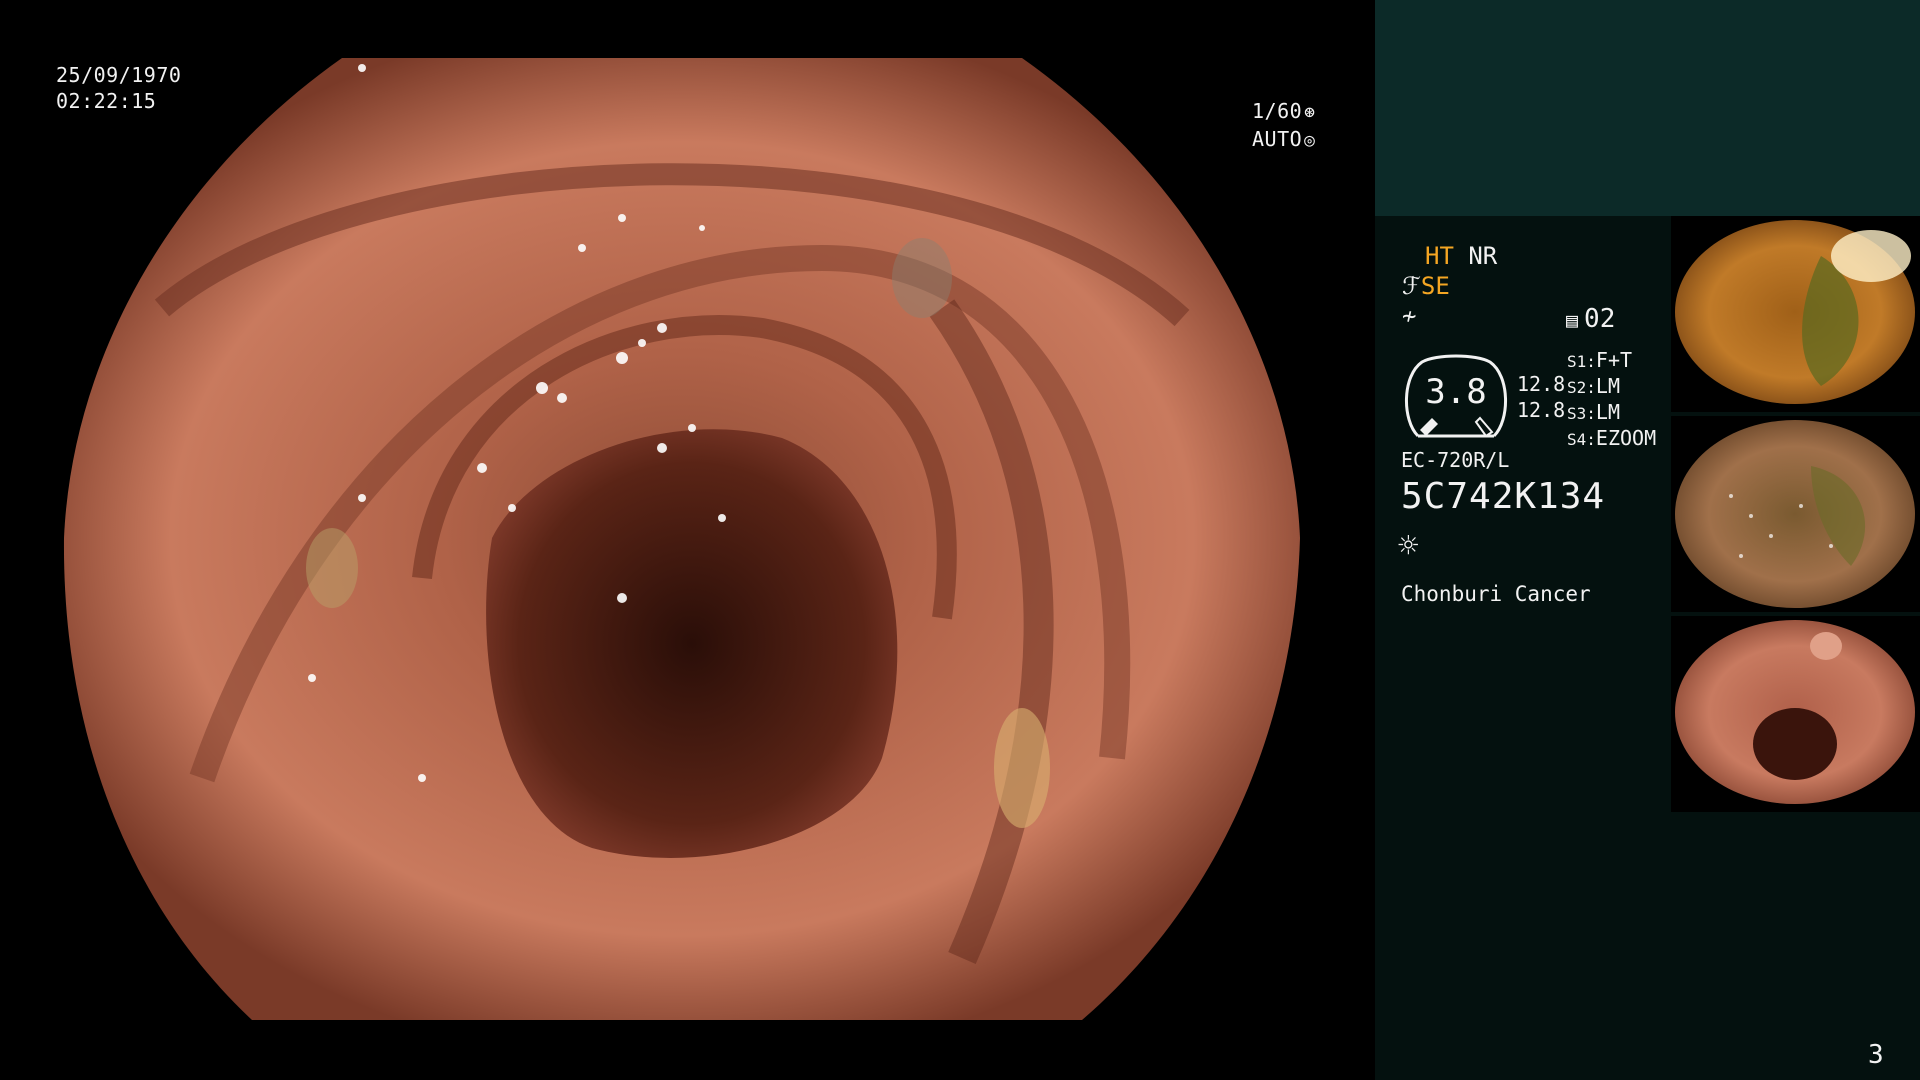 The width and height of the screenshot is (1920, 1080). What do you see at coordinates (1439, 256) in the screenshot?
I see `ht-label: HT` at bounding box center [1439, 256].